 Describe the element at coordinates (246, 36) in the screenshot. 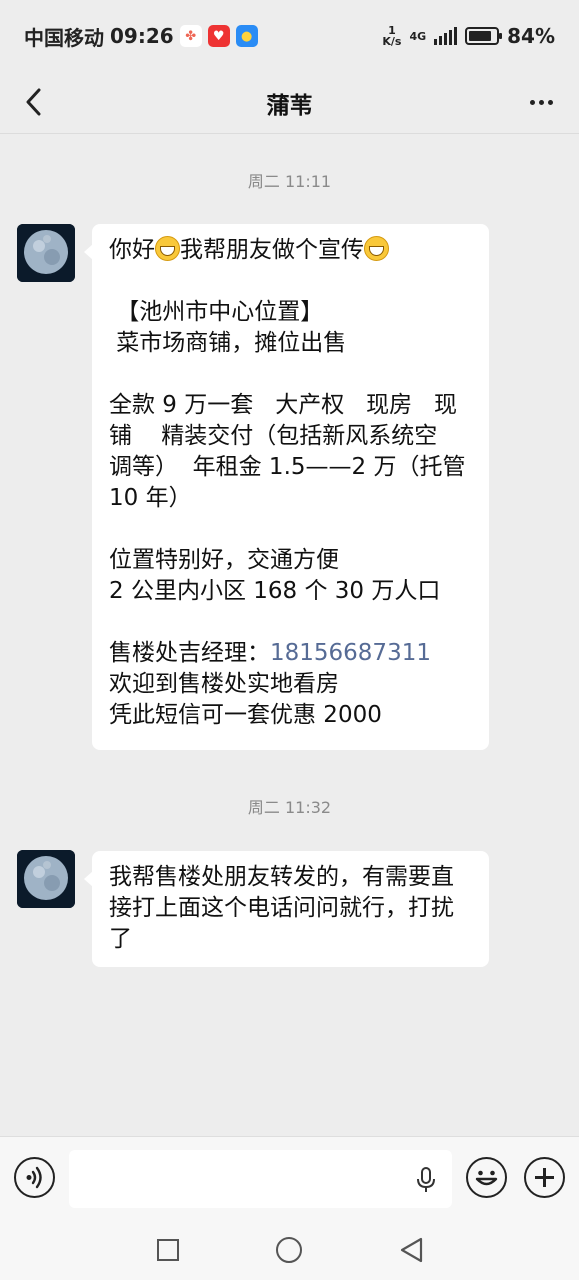

I see `app-notification-icon: ●` at that location.